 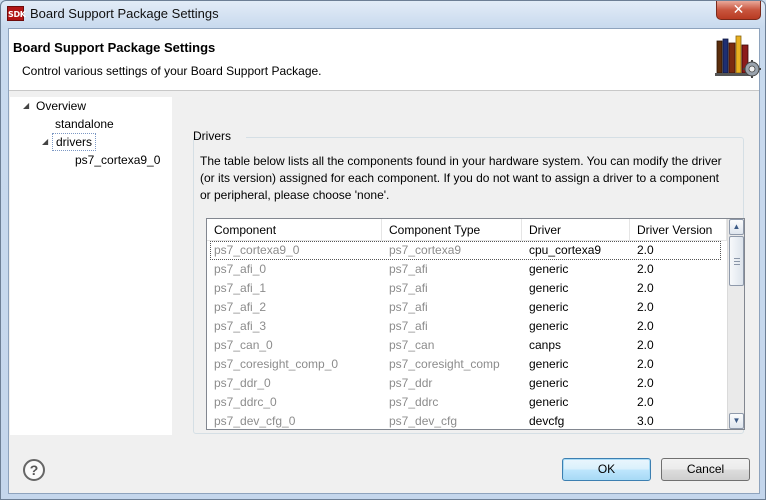 What do you see at coordinates (738, 10) in the screenshot?
I see `close-button: ✕` at bounding box center [738, 10].